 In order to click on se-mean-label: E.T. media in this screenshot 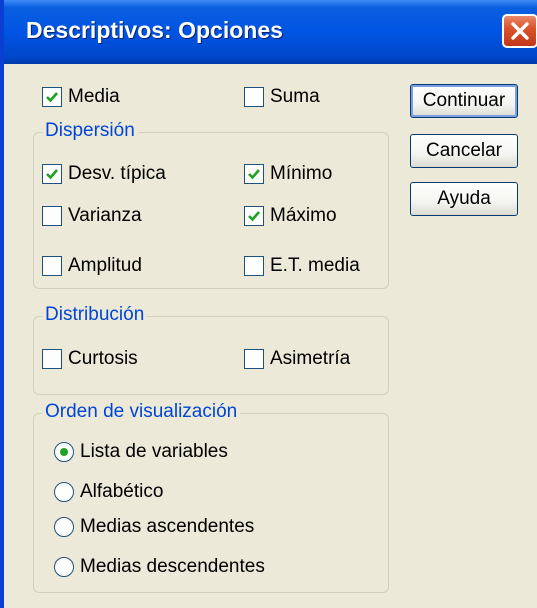, I will do `click(315, 266)`.